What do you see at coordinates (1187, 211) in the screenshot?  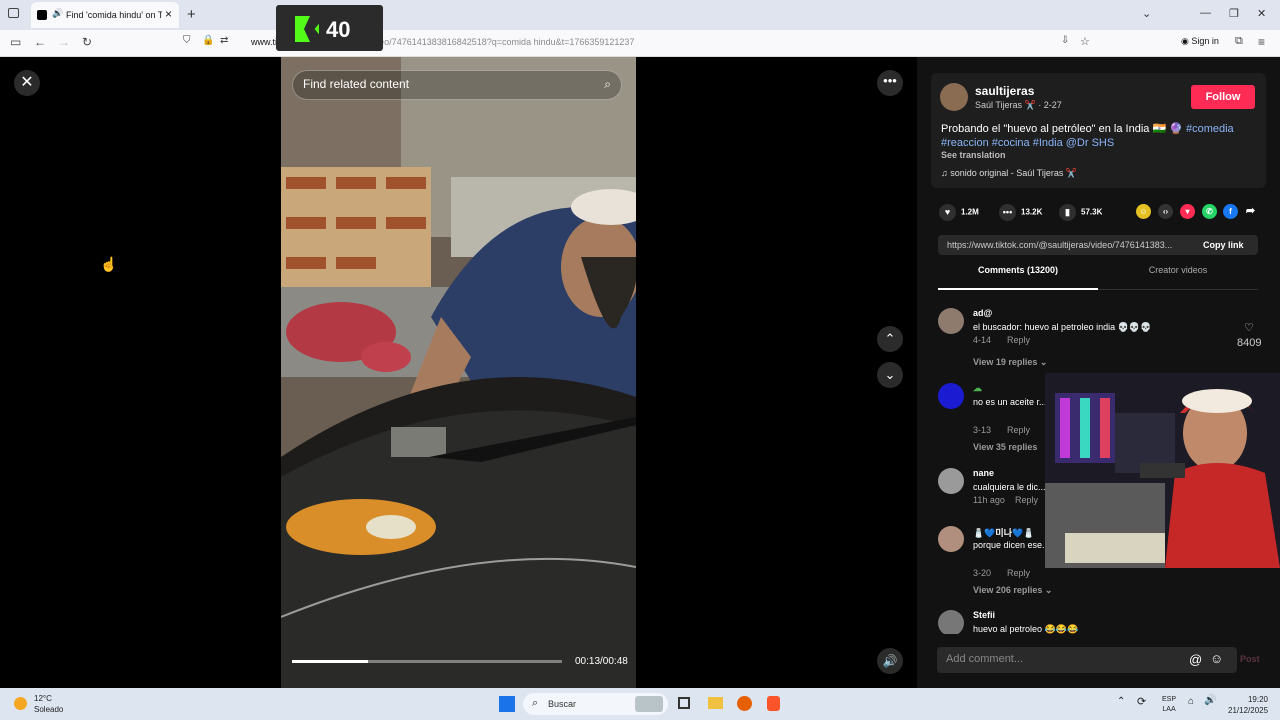 I see `send-icon: ▾` at bounding box center [1187, 211].